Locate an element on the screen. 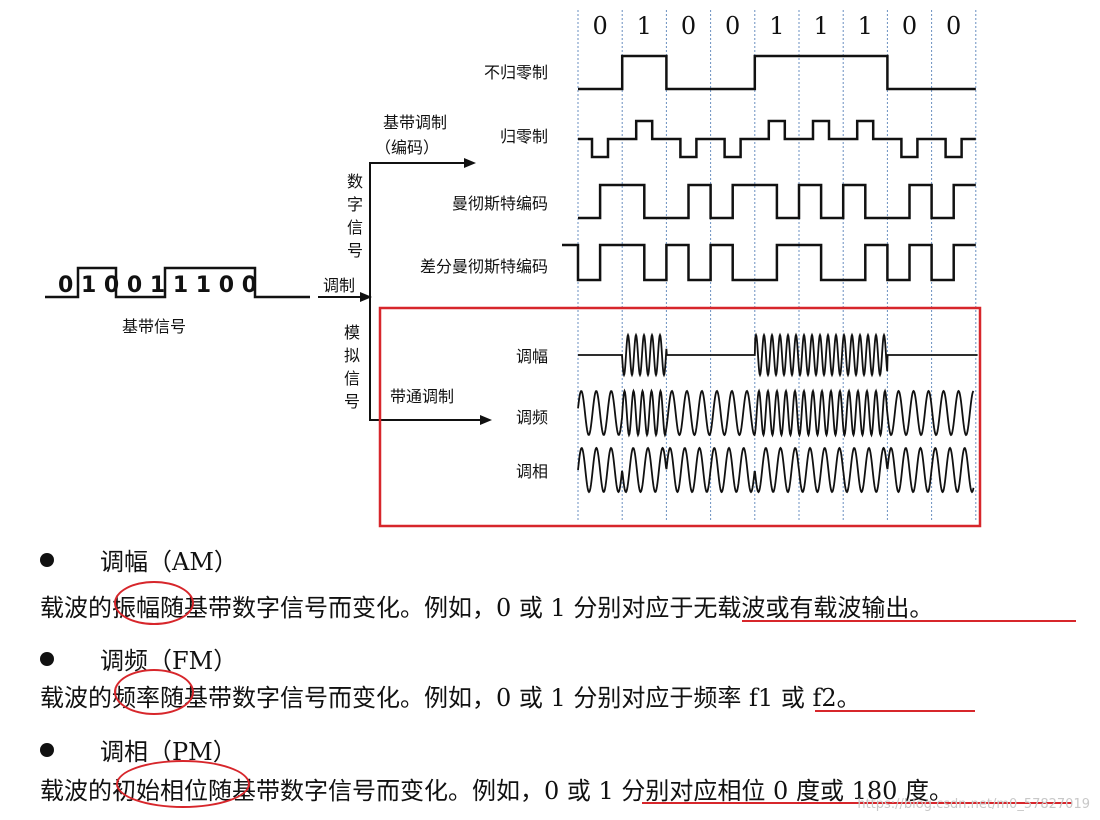  baseband-bits: 0 1 0 0 1 1 1 0 0 is located at coordinates (157, 285).